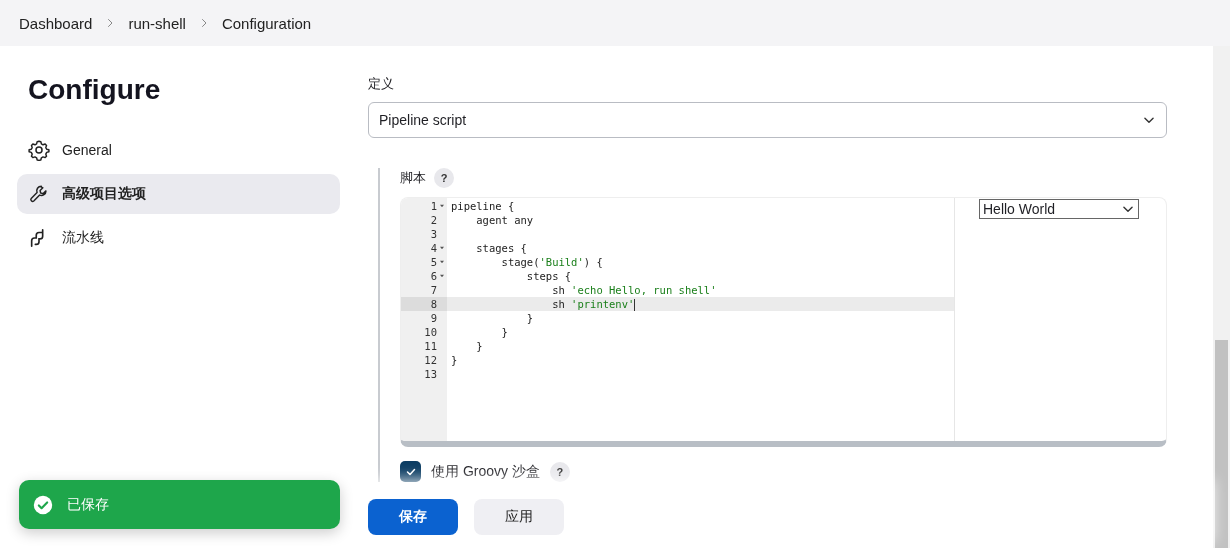 Image resolution: width=1230 pixels, height=548 pixels. I want to click on code-line: sh 'printenv', so click(593, 304).